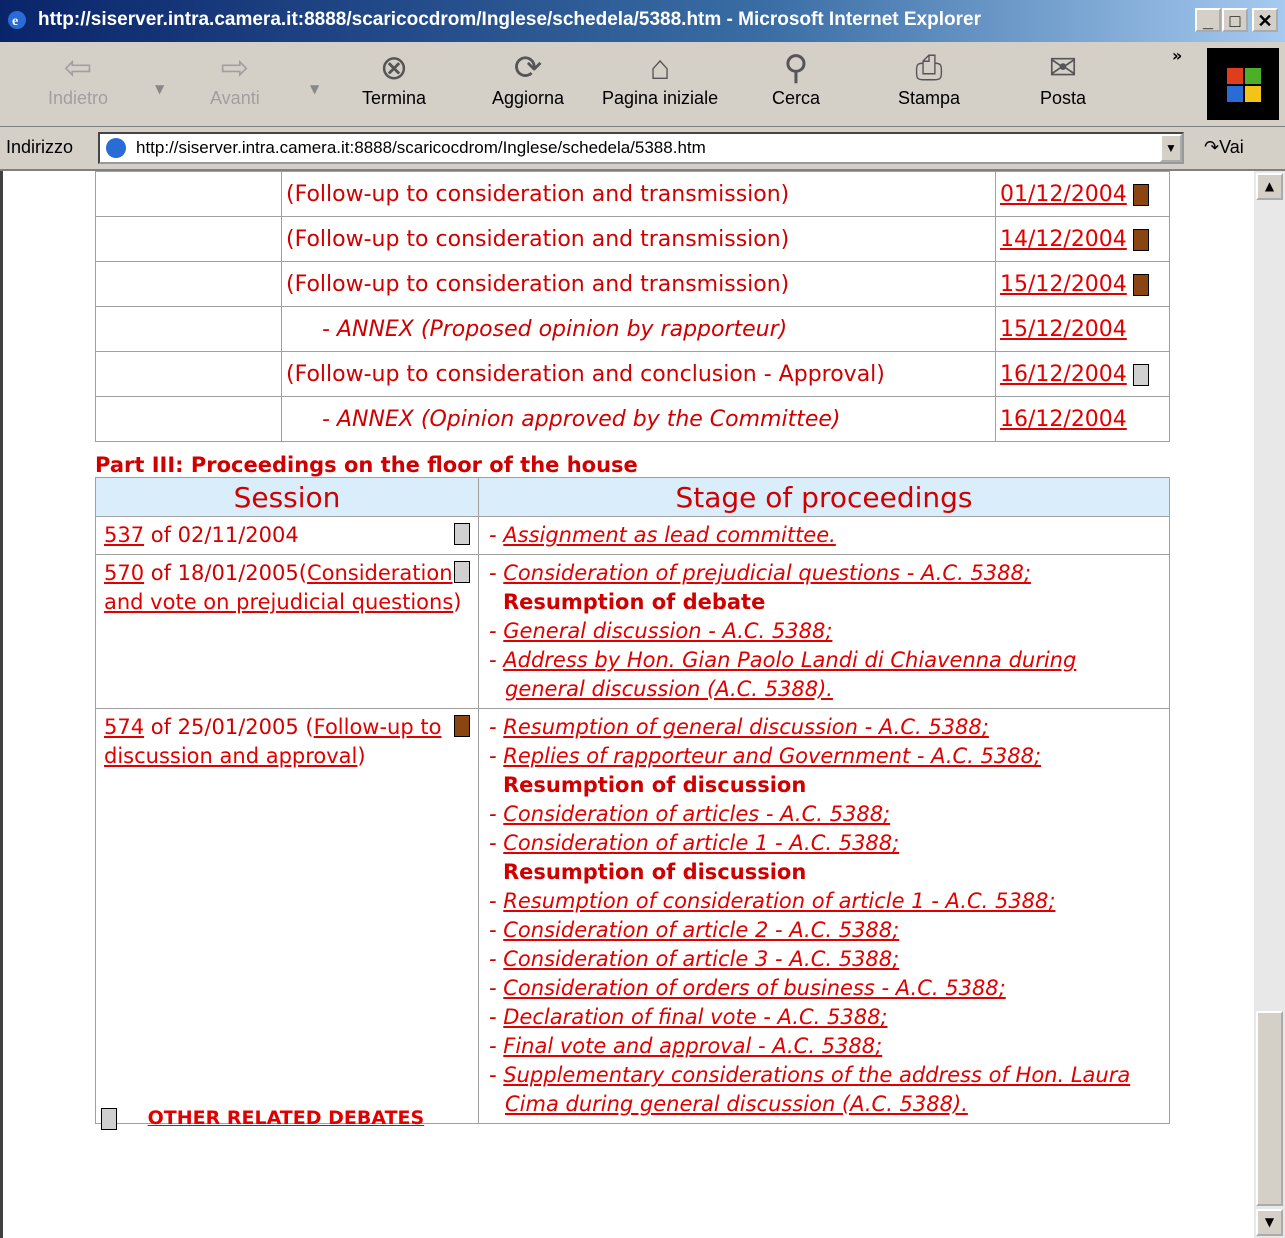  Describe the element at coordinates (124, 727) in the screenshot. I see `session-number-link: 574` at that location.